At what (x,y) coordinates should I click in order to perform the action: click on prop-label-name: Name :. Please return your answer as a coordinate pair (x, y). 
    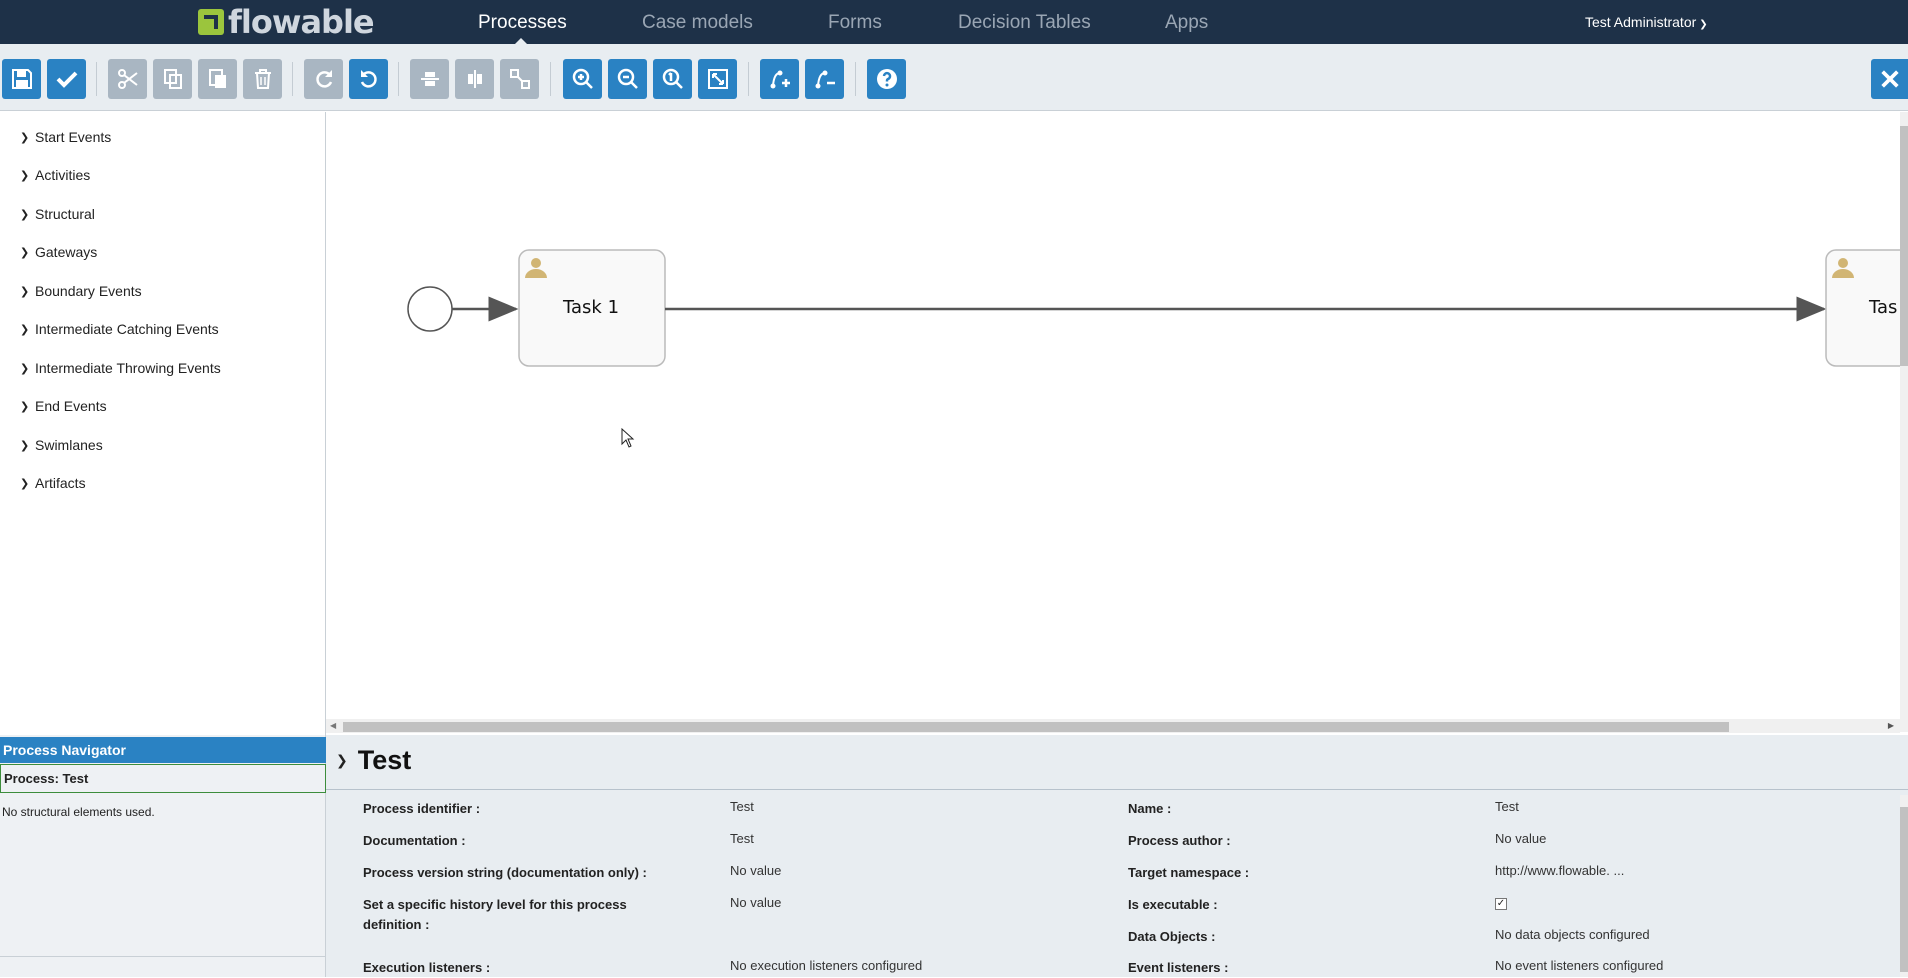
    Looking at the image, I should click on (1150, 808).